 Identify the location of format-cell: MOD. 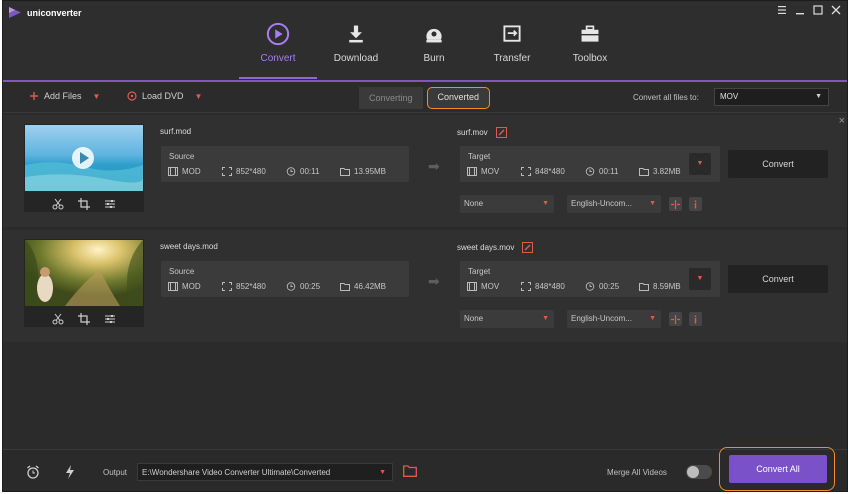
(195, 286).